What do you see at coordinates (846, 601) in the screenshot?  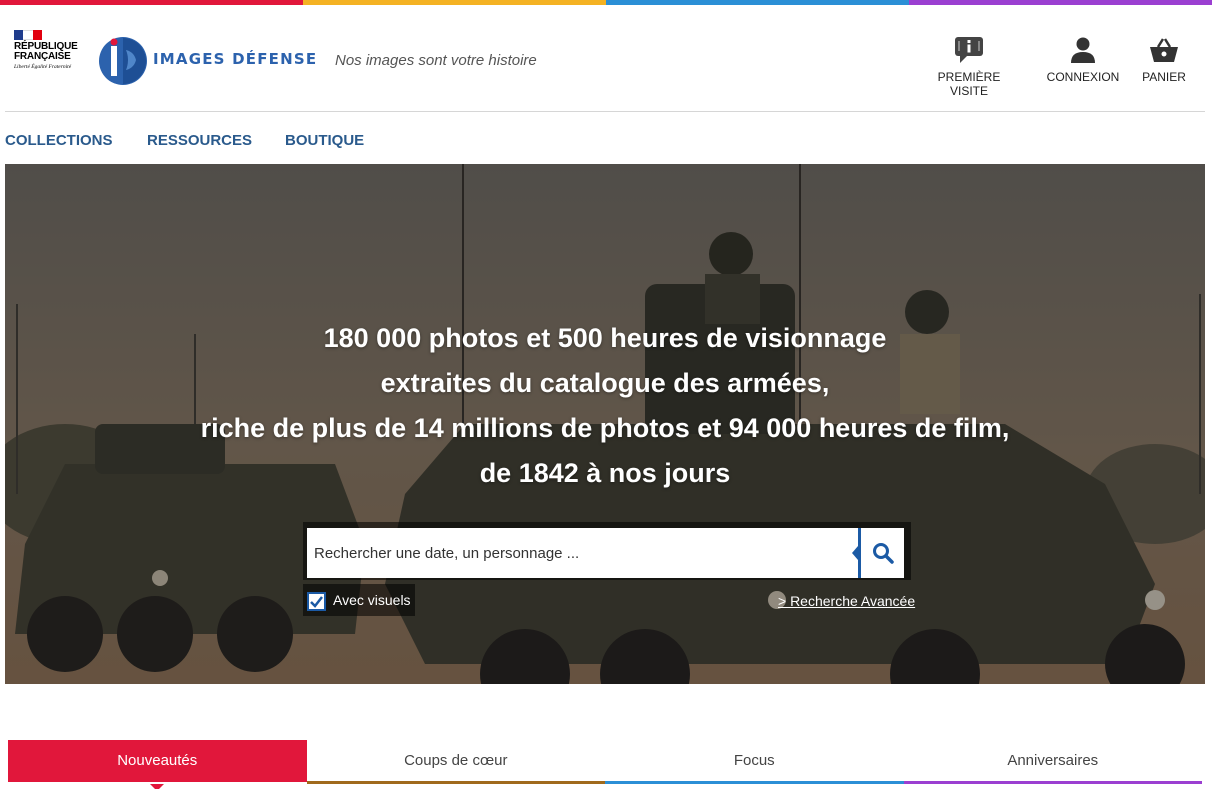 I see `recherche-avancee-link: > Recherche Avancée` at bounding box center [846, 601].